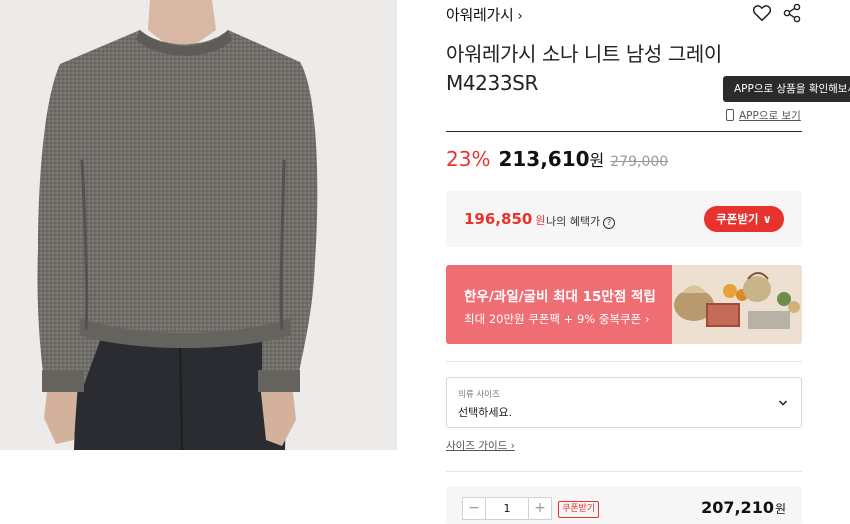  I want to click on banner-title: 한우/과일/굴비 최대 15만점 적립, so click(560, 297).